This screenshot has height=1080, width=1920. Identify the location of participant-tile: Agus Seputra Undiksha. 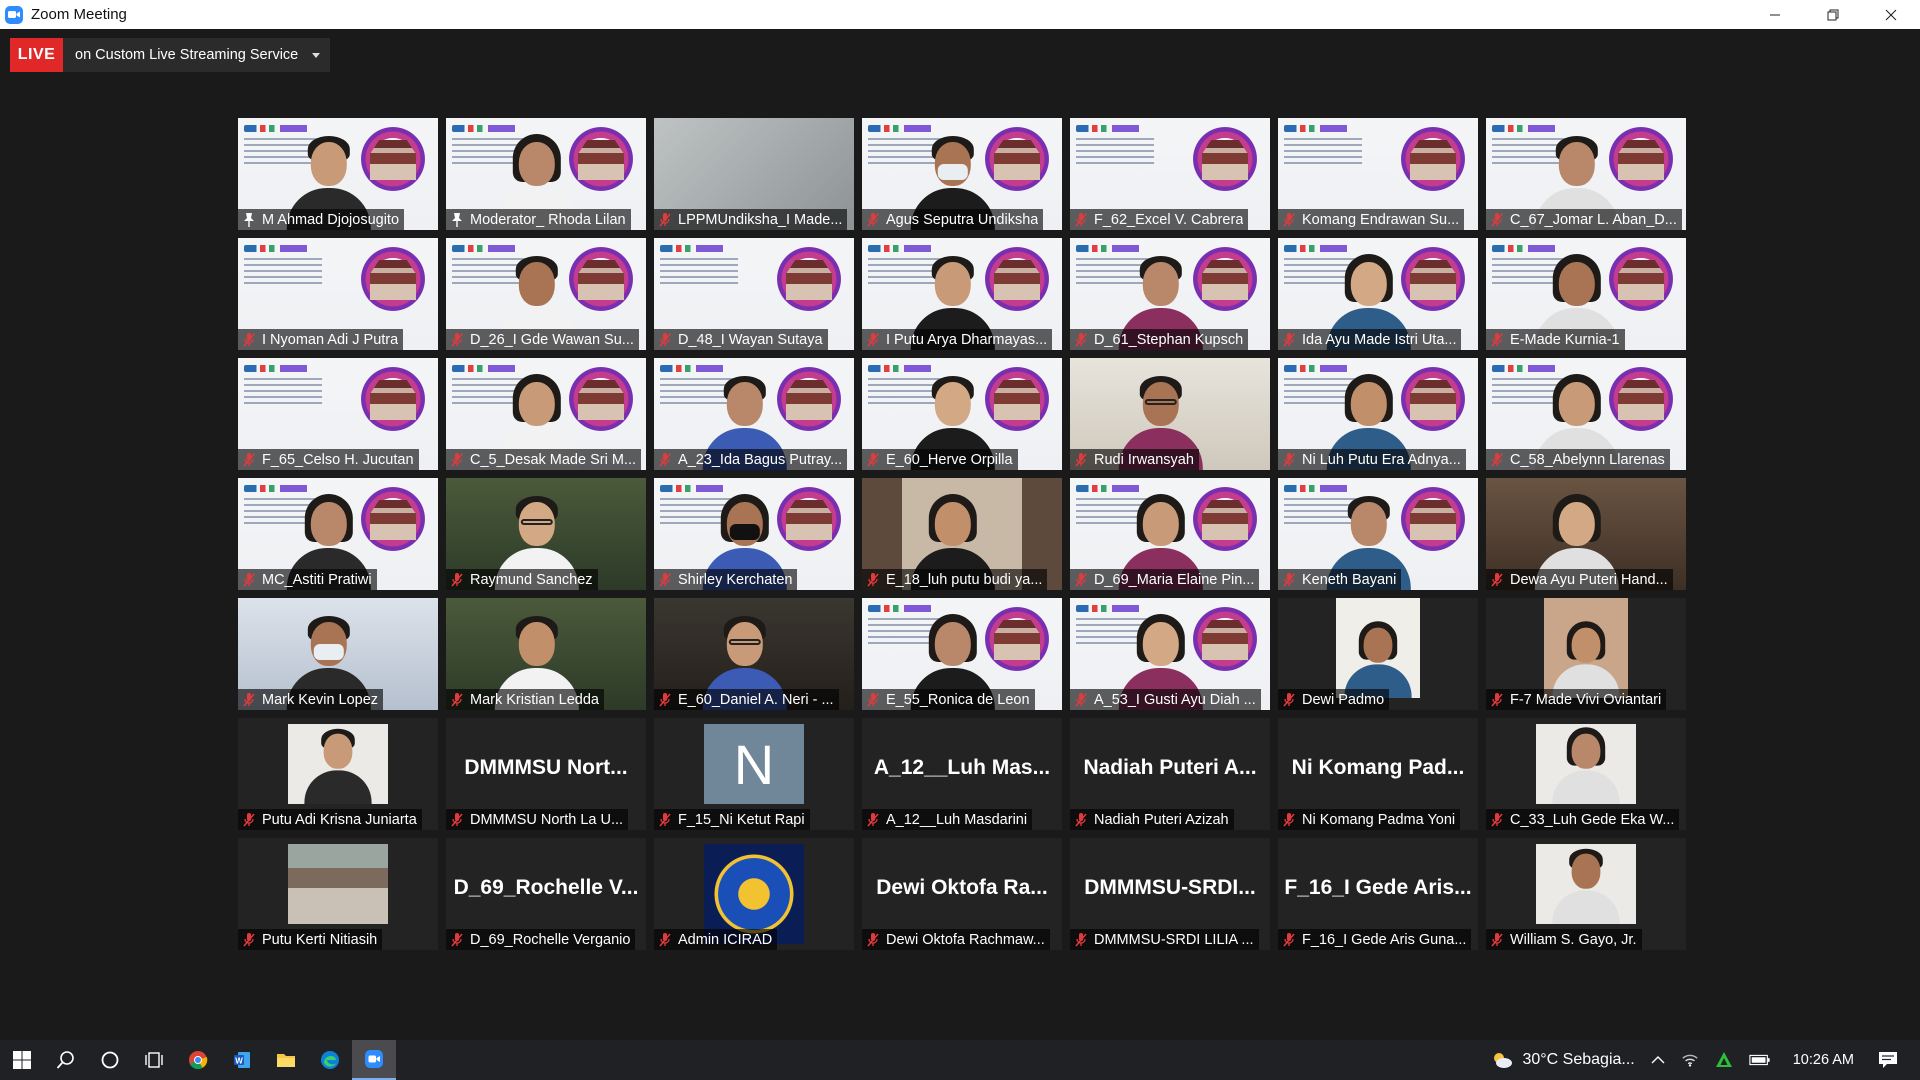
(962, 174).